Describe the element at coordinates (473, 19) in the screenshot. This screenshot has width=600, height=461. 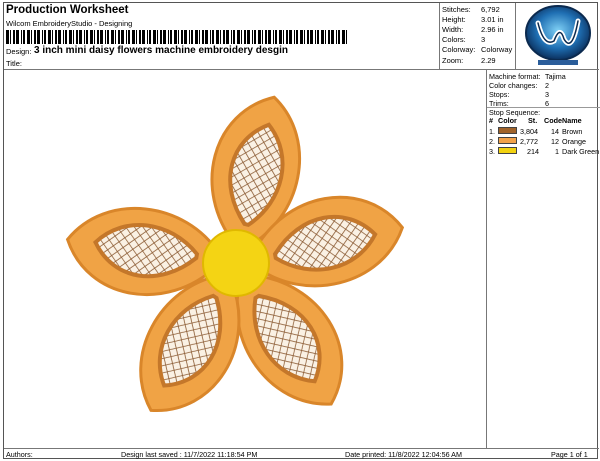
I see `stat-height: Height: 3.01 in` at that location.